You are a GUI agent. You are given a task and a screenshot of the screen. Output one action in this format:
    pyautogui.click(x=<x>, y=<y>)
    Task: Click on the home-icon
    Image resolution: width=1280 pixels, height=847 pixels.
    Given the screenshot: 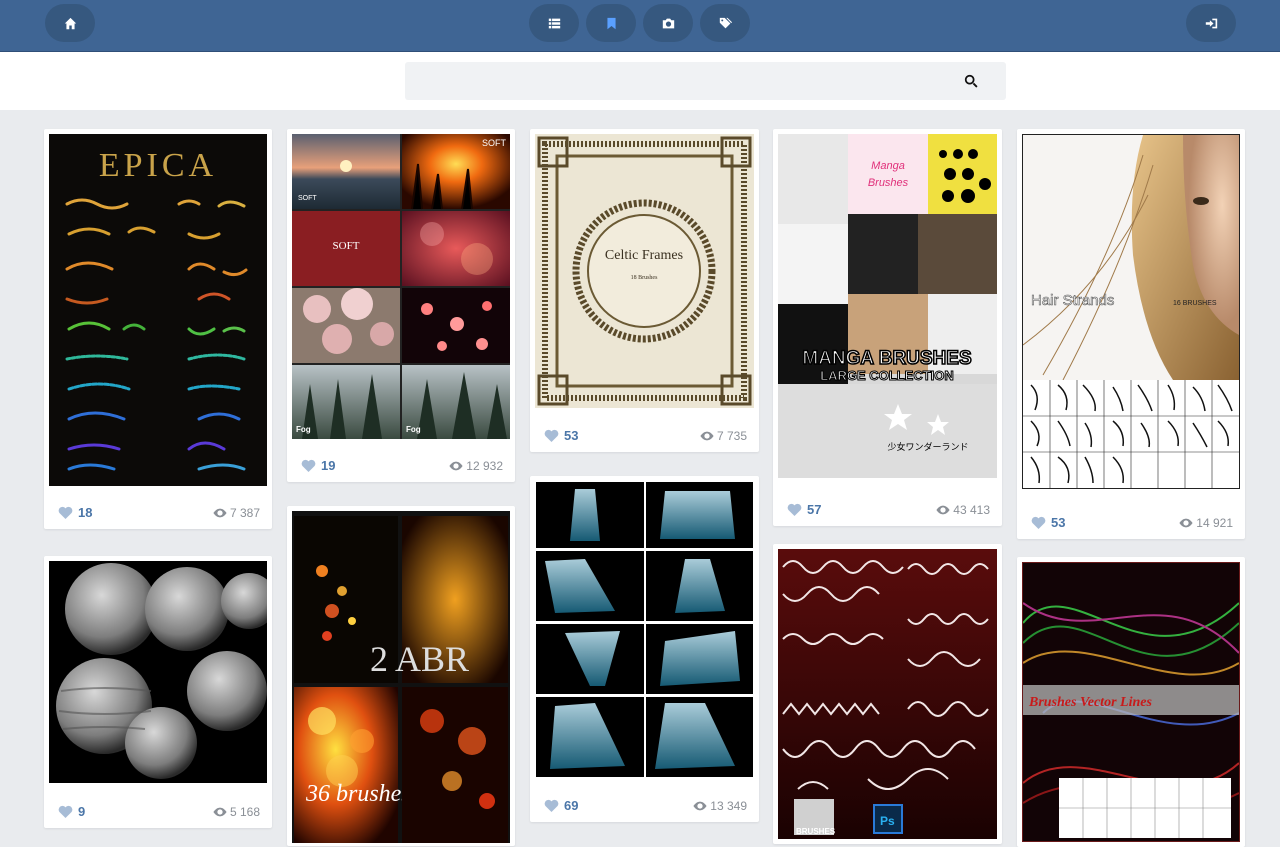 What is the action you would take?
    pyautogui.click(x=70, y=23)
    